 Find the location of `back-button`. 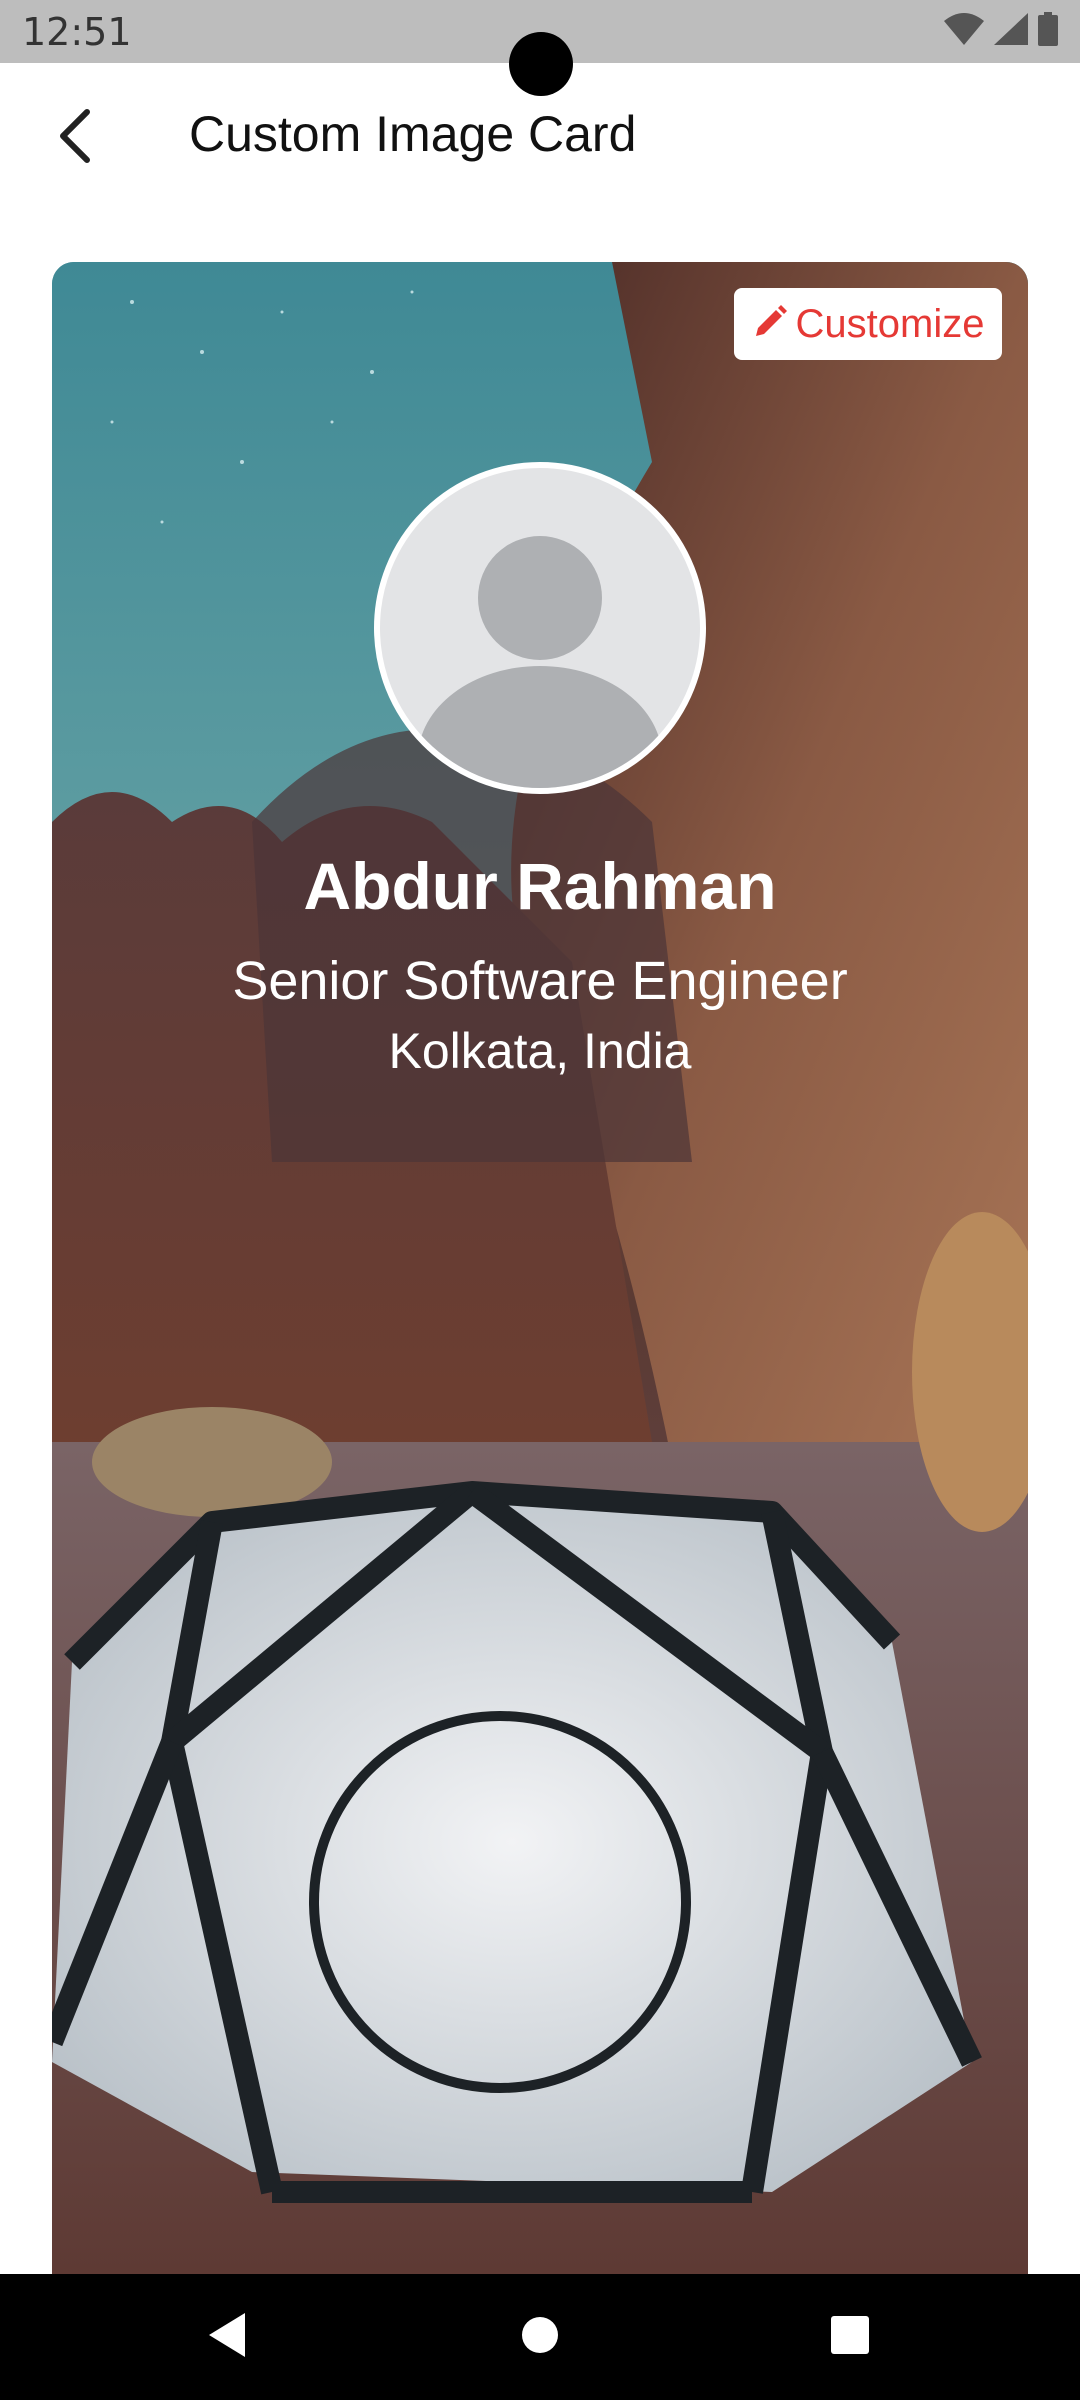

back-button is located at coordinates (75, 138).